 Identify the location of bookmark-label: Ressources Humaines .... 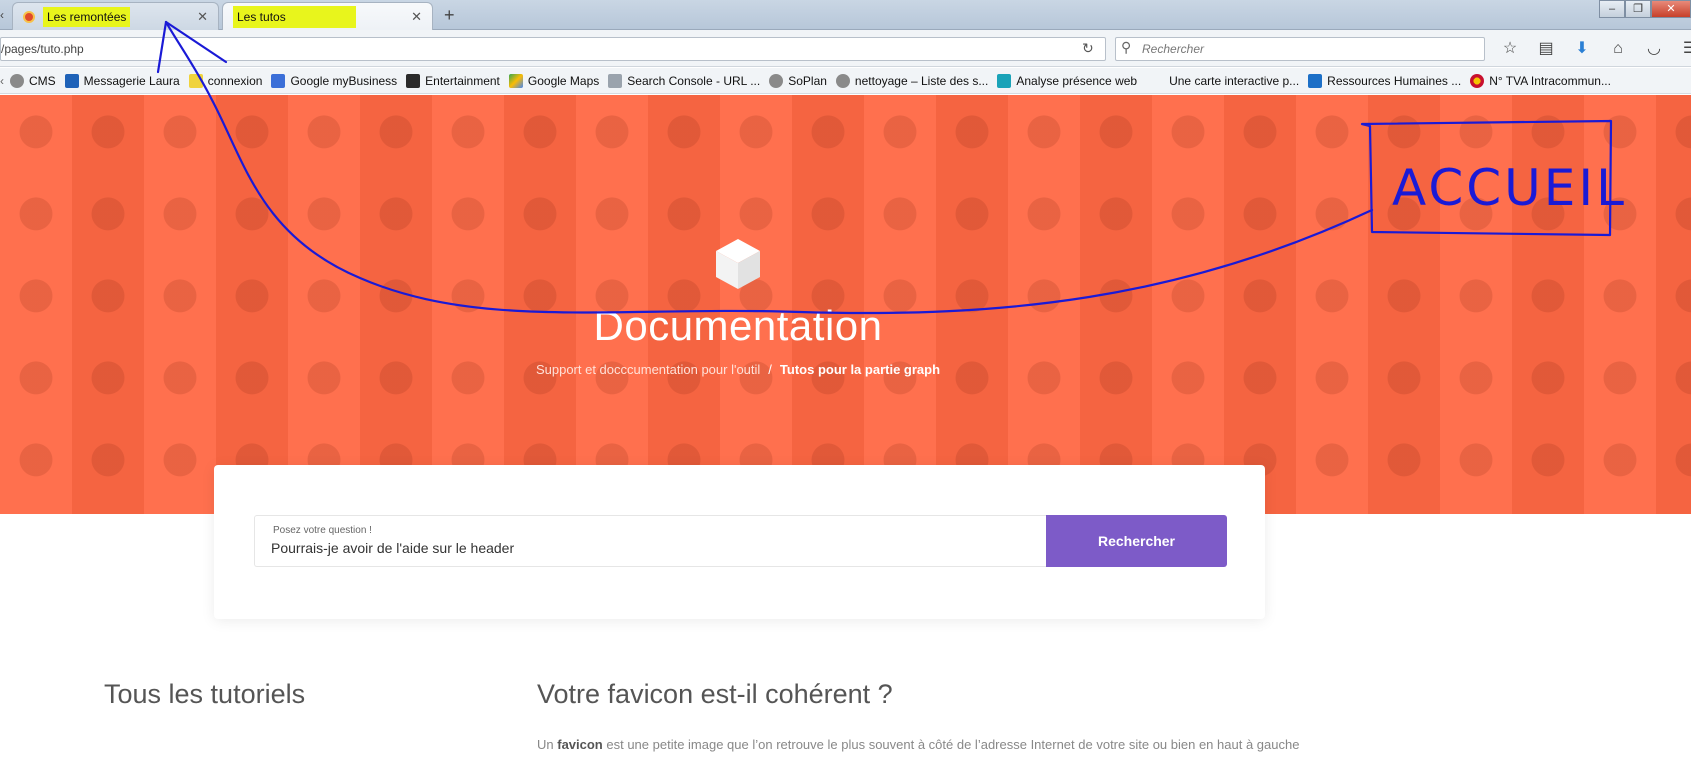
(1394, 80).